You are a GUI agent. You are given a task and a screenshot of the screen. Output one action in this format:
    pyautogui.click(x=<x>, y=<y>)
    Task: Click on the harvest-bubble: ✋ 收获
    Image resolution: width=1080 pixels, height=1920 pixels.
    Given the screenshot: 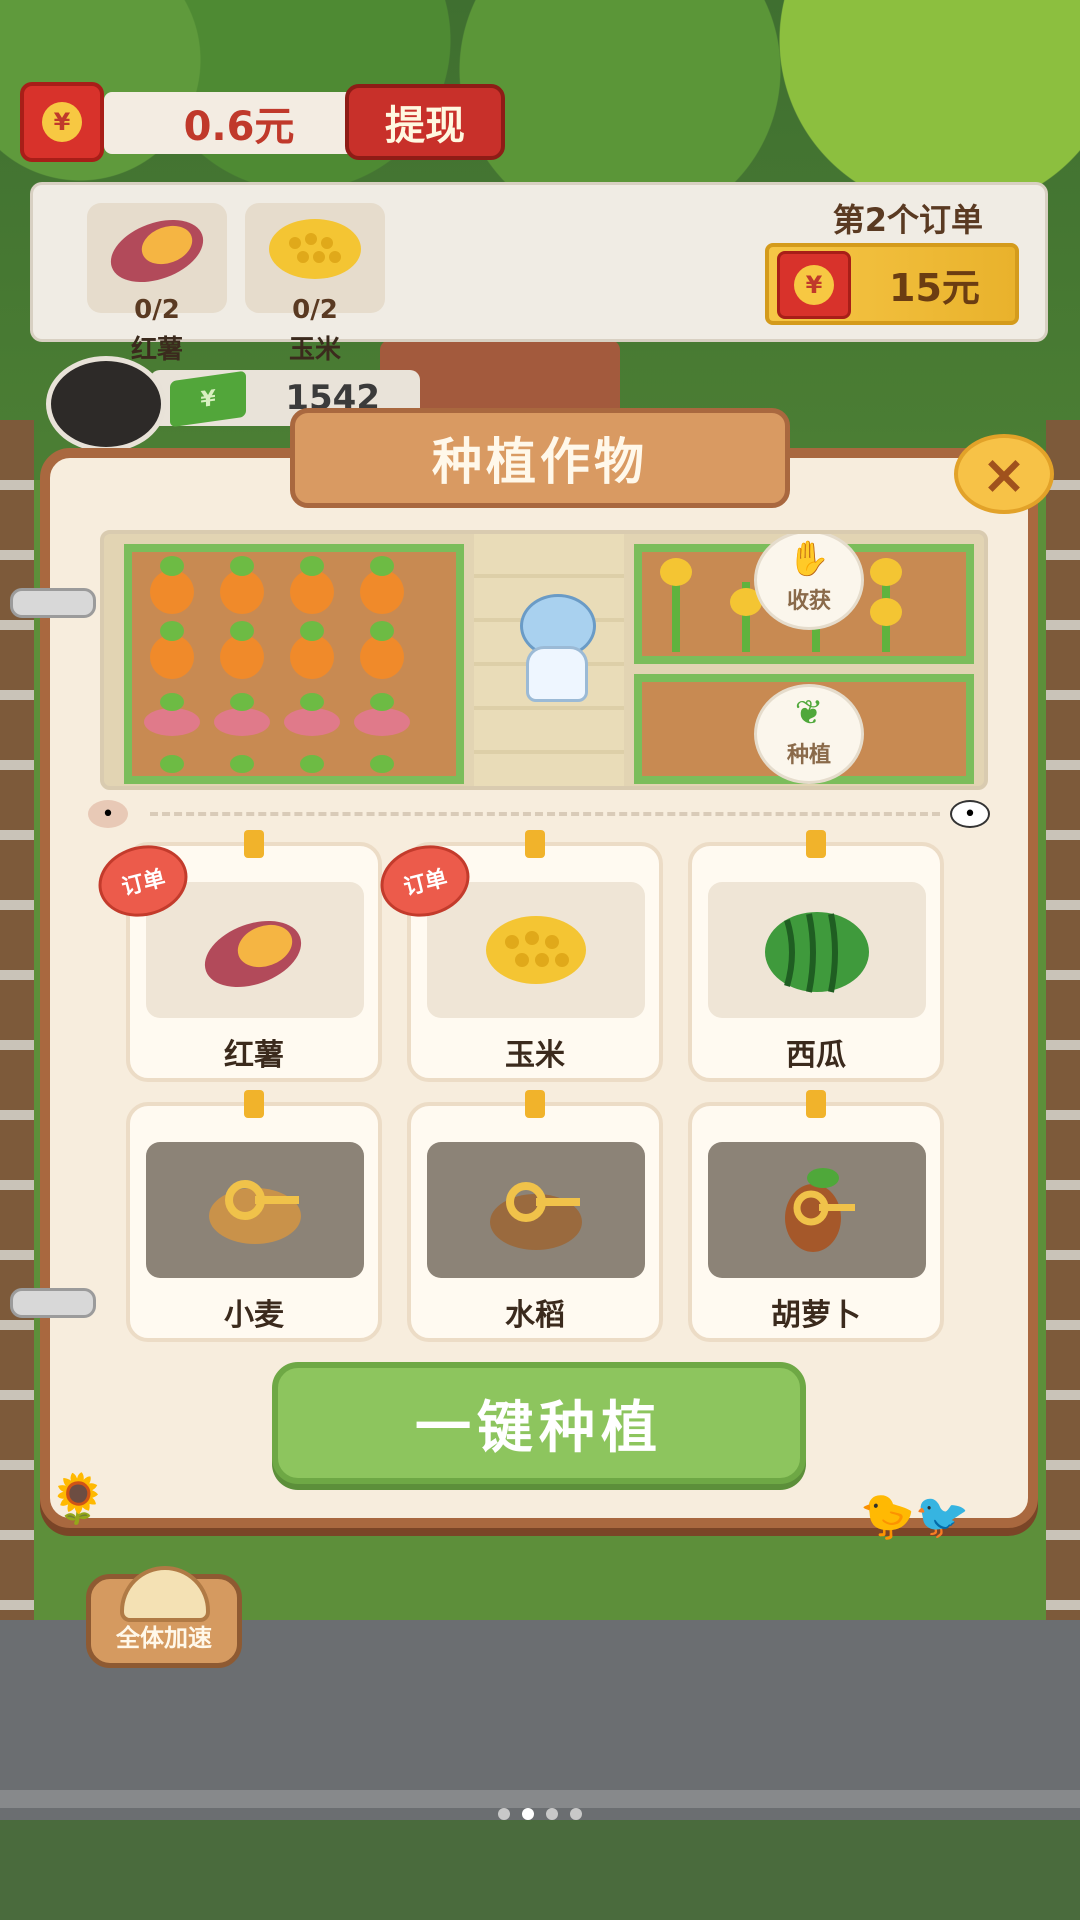 What is the action you would take?
    pyautogui.click(x=809, y=582)
    